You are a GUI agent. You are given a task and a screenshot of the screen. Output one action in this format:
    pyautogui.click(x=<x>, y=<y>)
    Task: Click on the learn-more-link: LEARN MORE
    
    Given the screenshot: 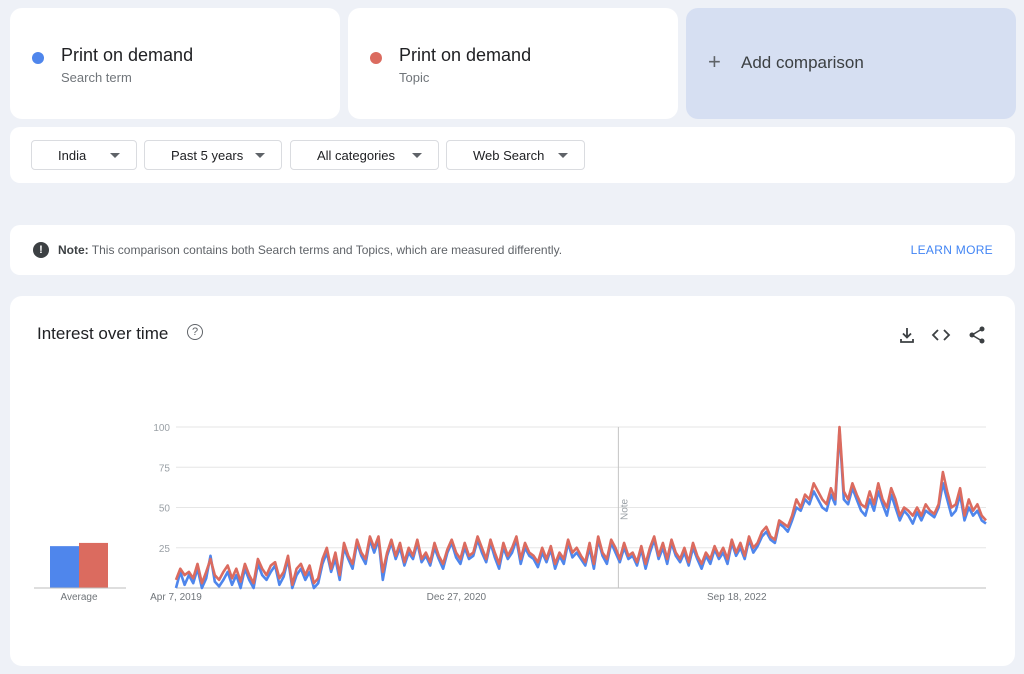 What is the action you would take?
    pyautogui.click(x=952, y=250)
    